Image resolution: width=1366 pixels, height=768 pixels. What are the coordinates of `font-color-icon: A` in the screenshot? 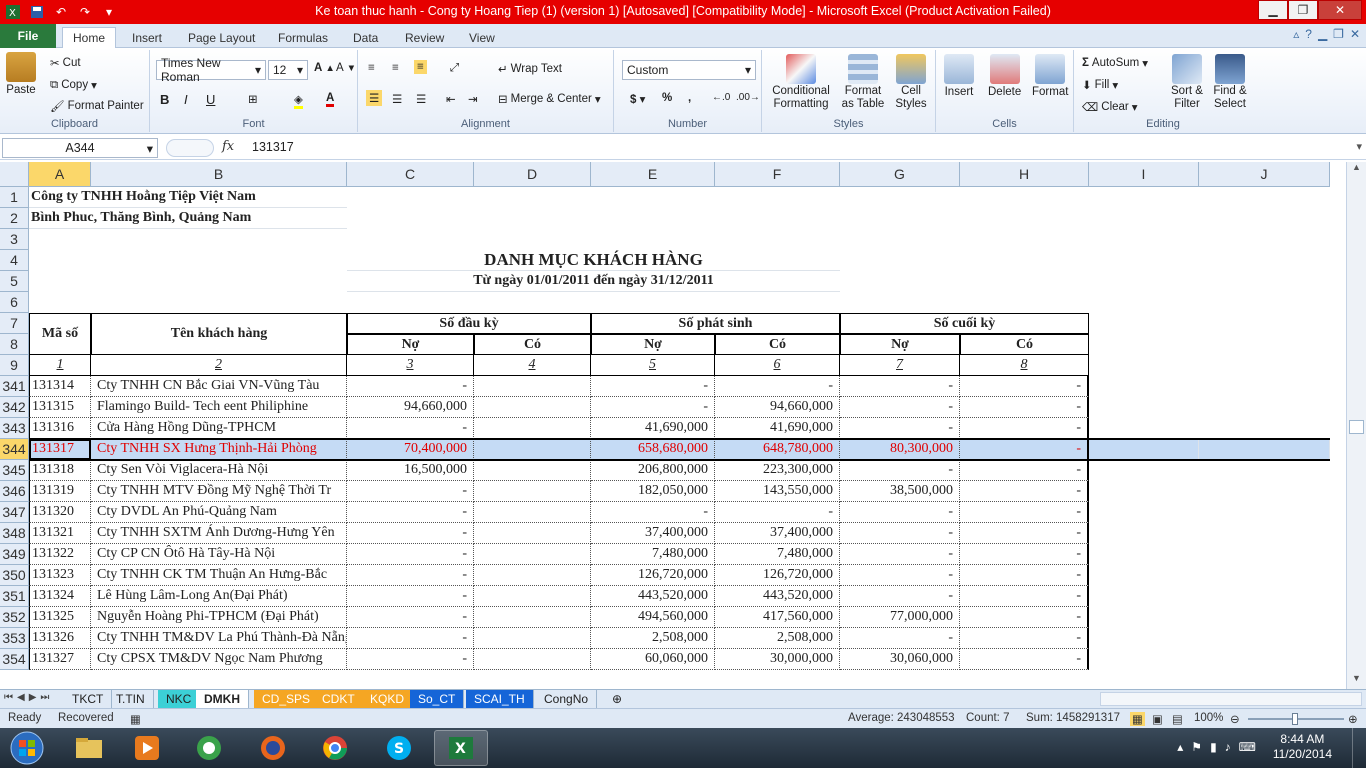 It's located at (330, 99).